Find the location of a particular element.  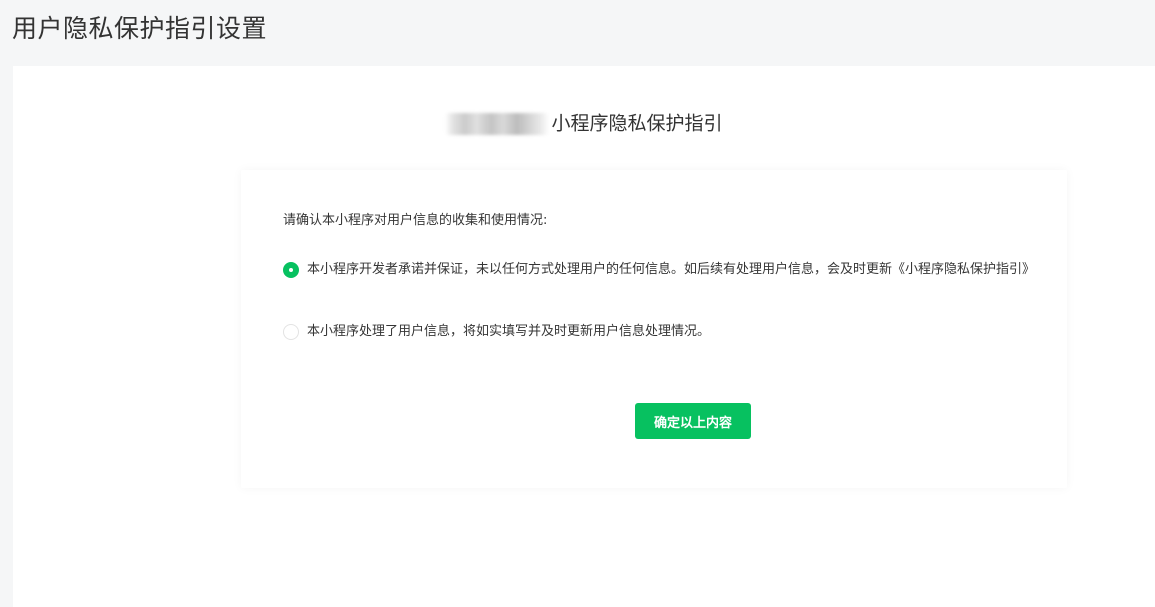

option-label: 本小程序处理了用户信息，将如实填写并及时更新用户信息处理情况。 is located at coordinates (509, 331).